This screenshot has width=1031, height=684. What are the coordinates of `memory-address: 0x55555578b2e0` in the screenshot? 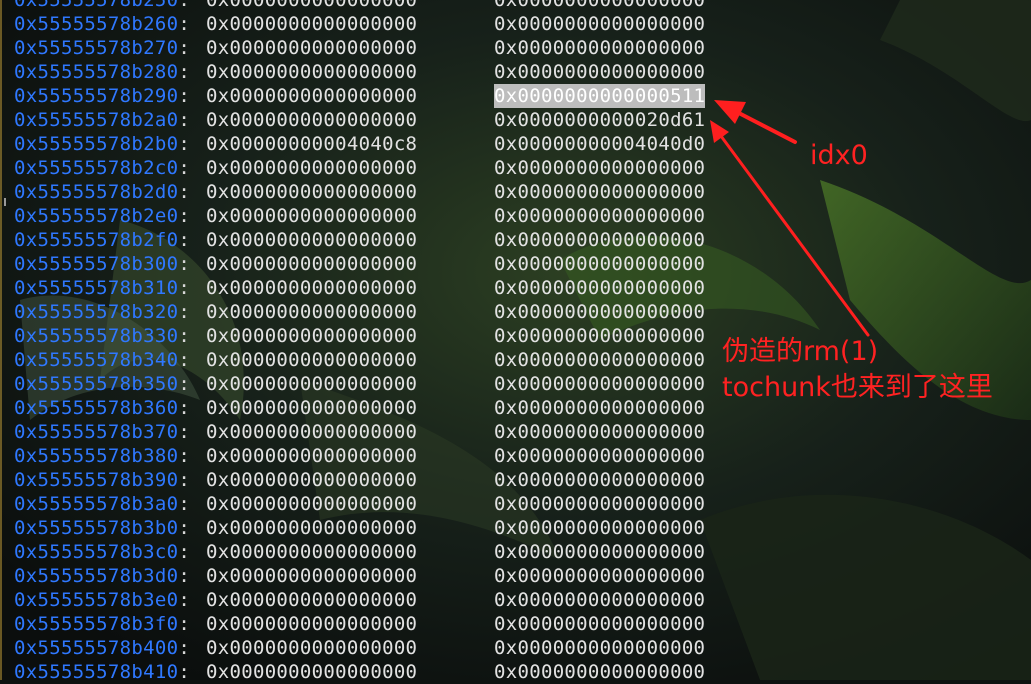 It's located at (96, 216).